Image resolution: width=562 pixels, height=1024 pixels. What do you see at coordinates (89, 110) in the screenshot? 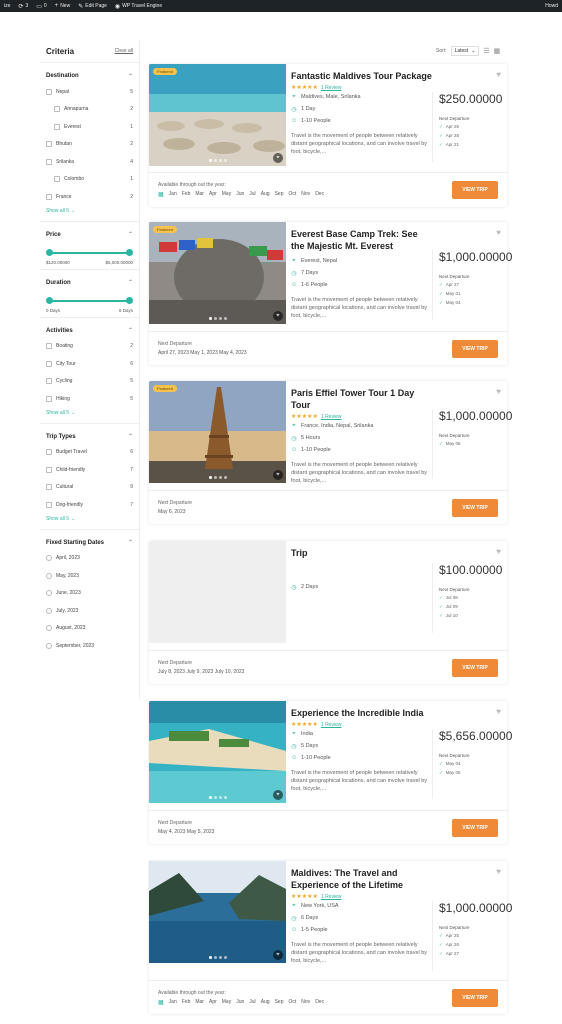
I see `destination-option: Annapurna 2` at bounding box center [89, 110].